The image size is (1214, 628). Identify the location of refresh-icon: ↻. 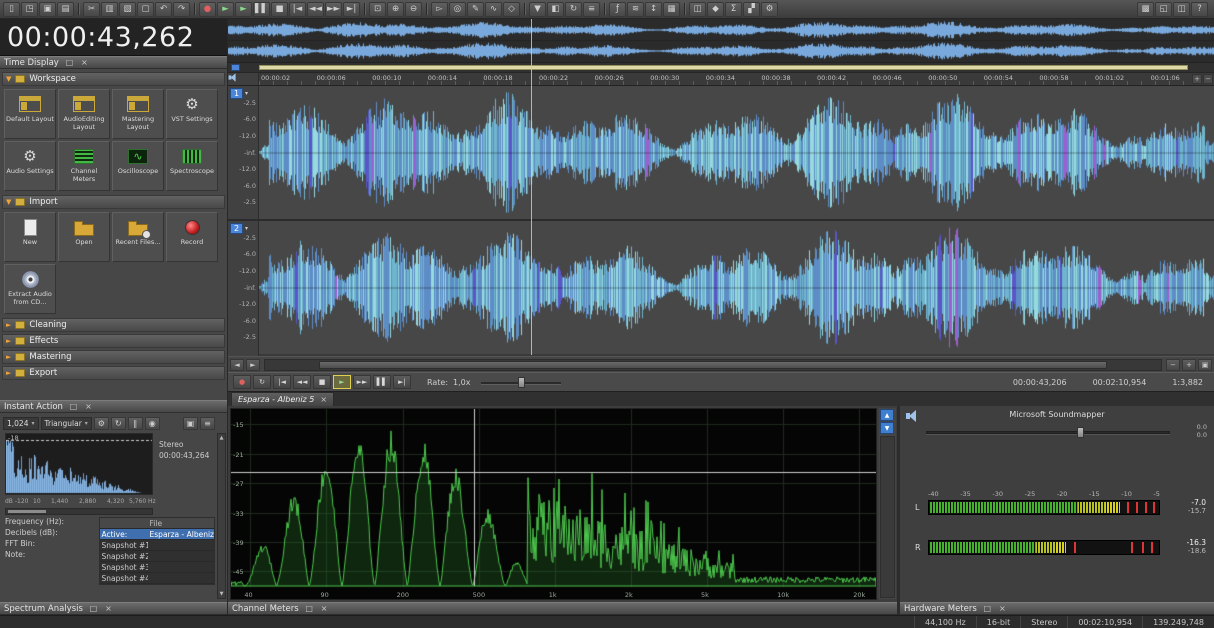
(118, 423).